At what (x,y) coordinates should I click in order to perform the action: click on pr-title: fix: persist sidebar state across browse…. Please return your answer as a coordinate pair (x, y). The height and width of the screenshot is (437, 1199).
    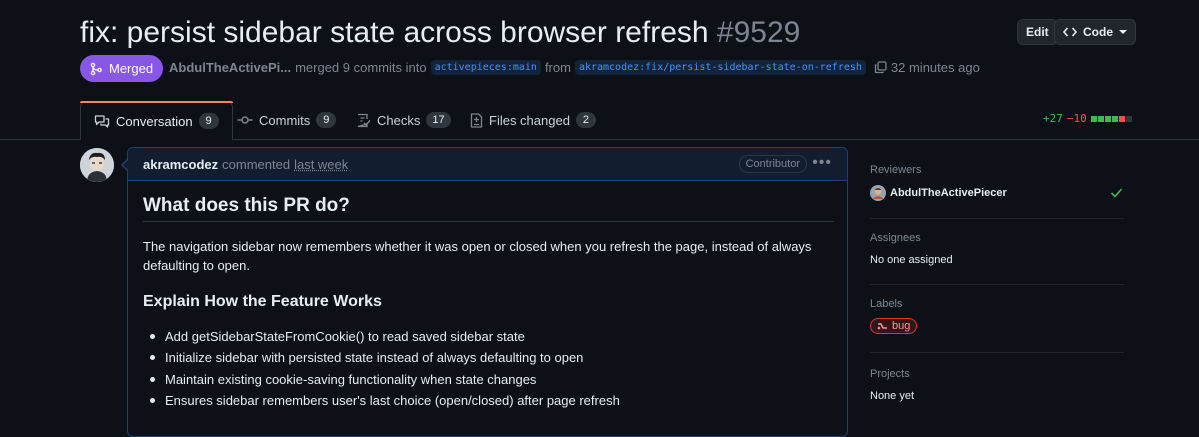
    Looking at the image, I should click on (440, 33).